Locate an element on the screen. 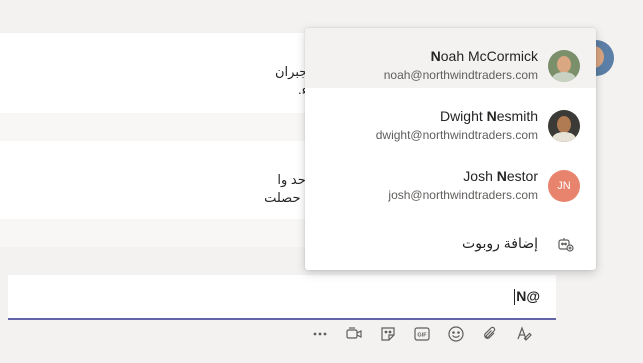 The image size is (643, 363). meet-now-icon is located at coordinates (354, 334).